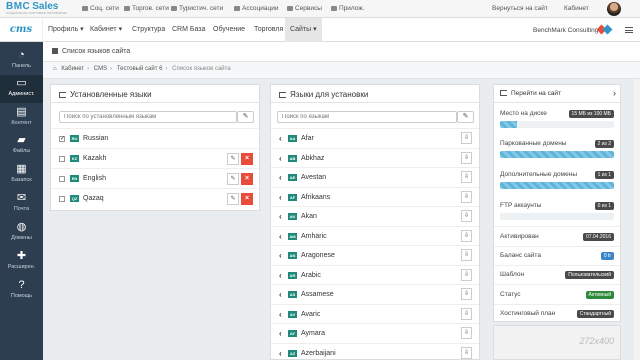 This screenshot has height=360, width=640. I want to click on breadcrumb-cms: CMS, so click(100, 69).